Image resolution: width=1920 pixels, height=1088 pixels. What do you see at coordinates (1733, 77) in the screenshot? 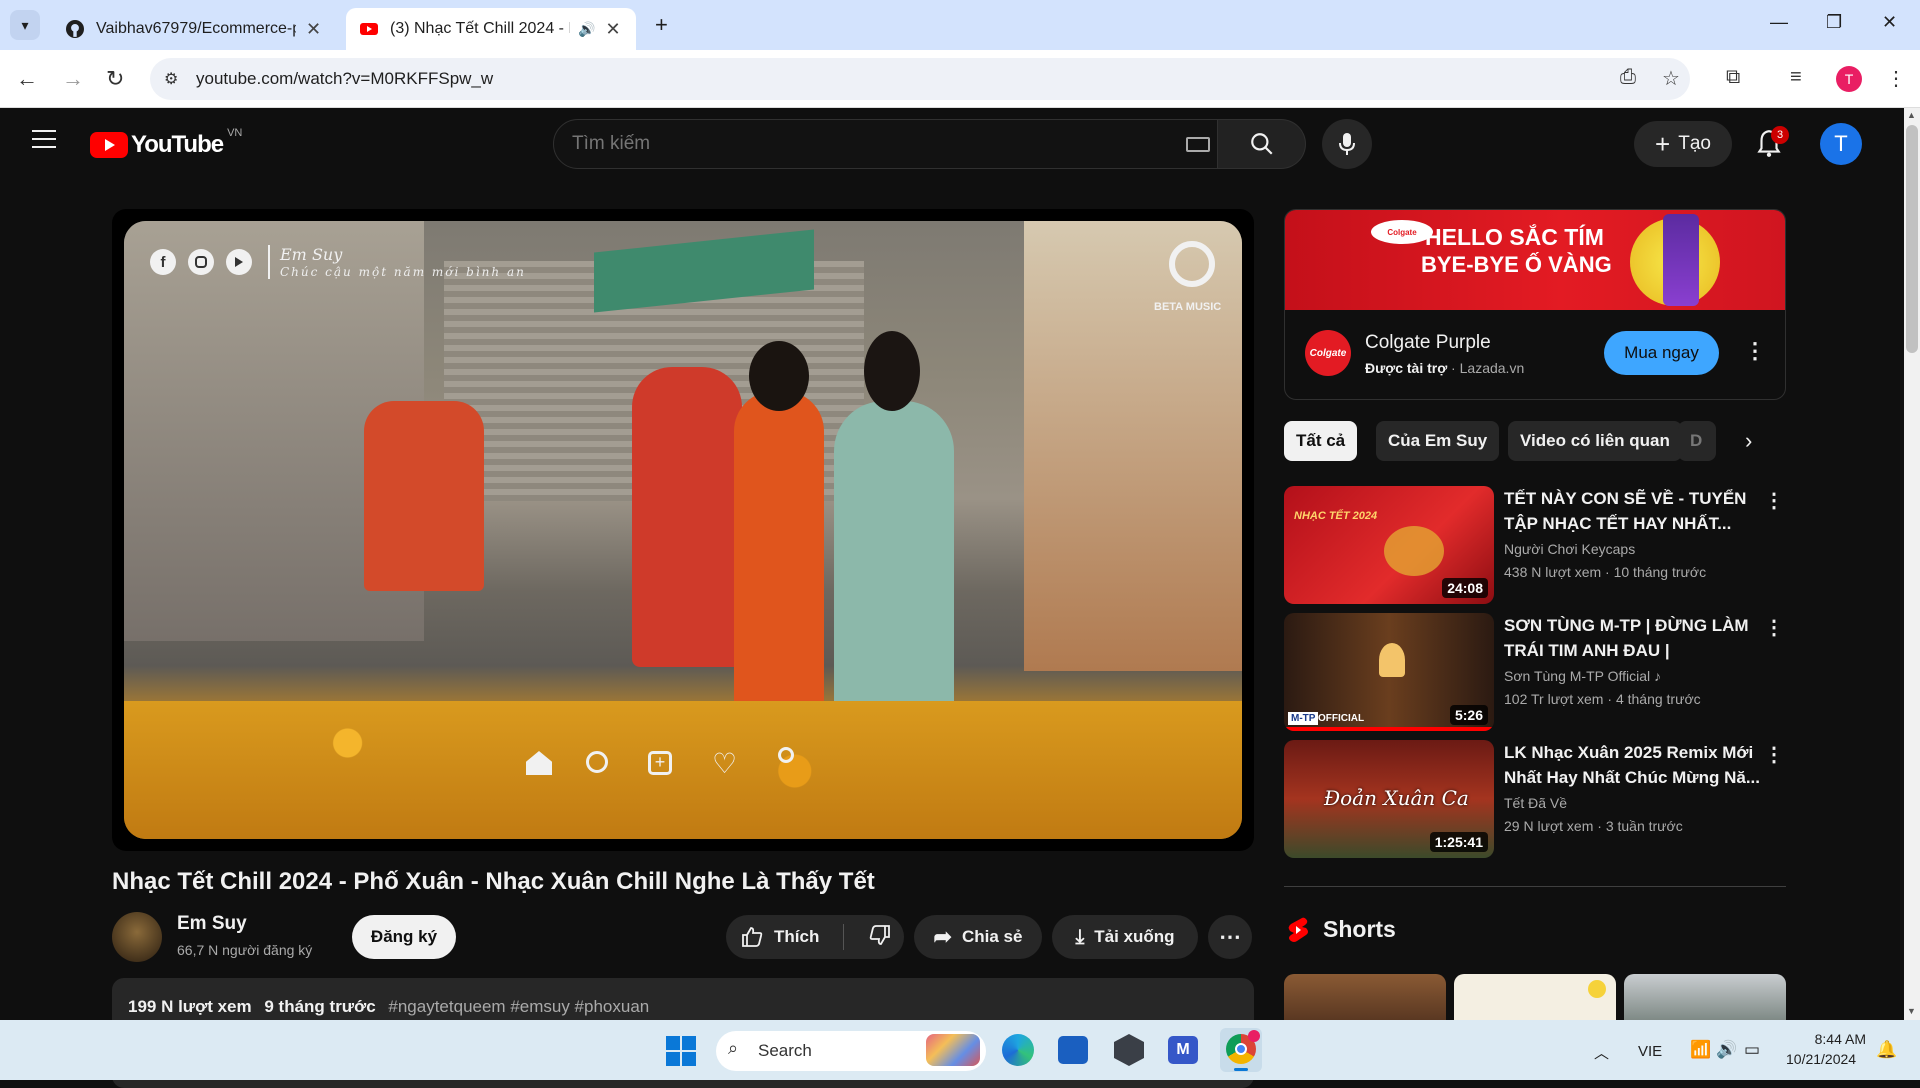
I see `extensions-icon: ⧉` at bounding box center [1733, 77].